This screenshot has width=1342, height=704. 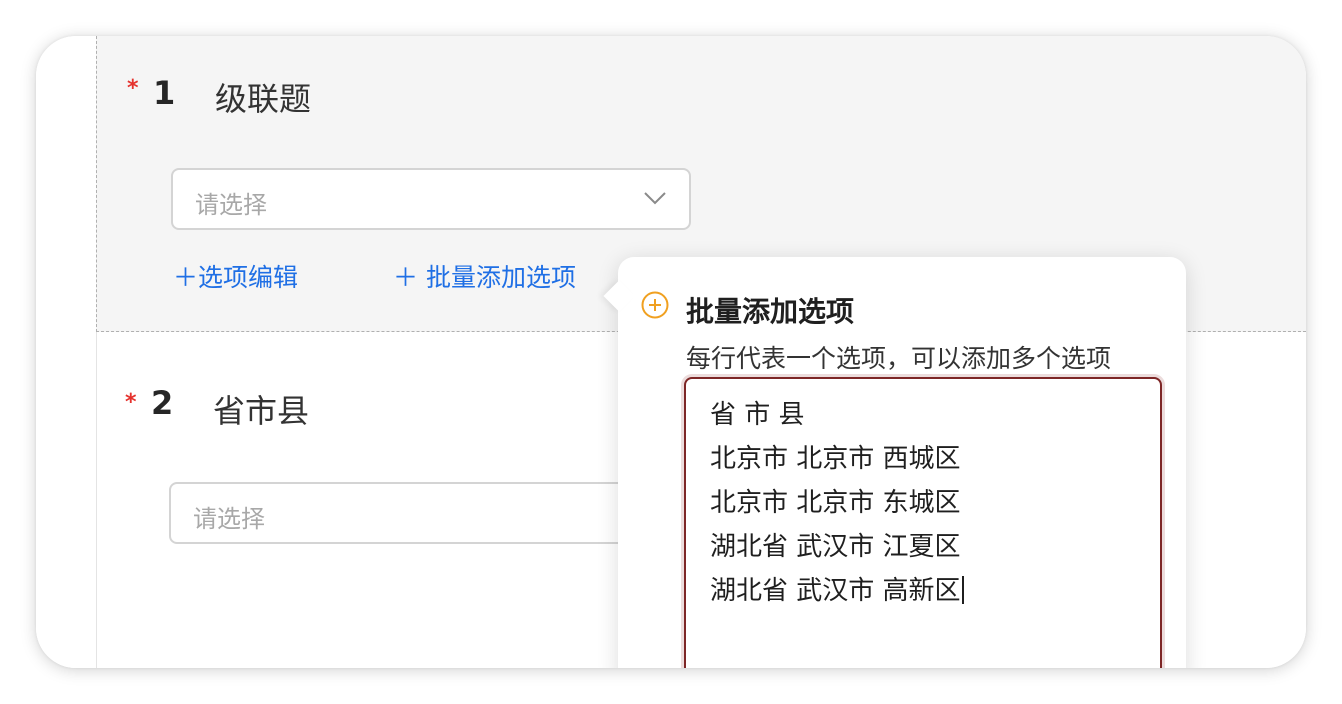 I want to click on question-number: 2, so click(x=162, y=403).